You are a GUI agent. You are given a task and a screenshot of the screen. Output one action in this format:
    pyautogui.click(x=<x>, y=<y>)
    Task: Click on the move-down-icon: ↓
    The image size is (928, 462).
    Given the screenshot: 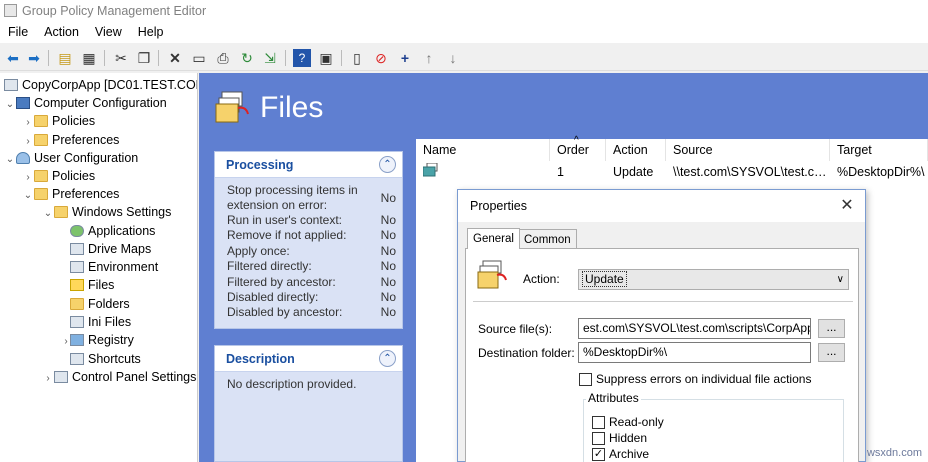 What is the action you would take?
    pyautogui.click(x=453, y=58)
    